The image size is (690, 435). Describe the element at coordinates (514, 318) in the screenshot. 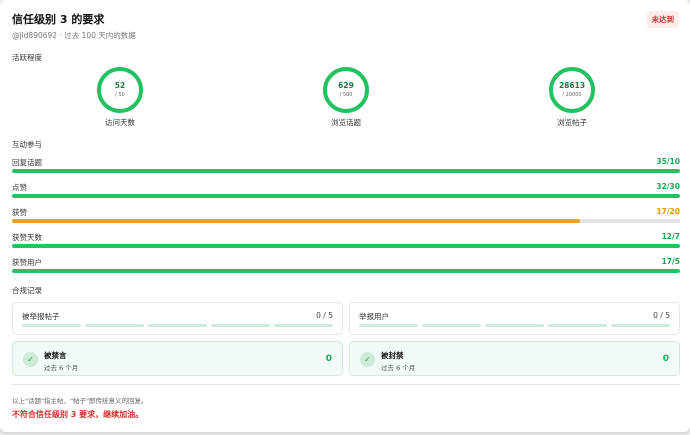

I see `flagged-users-box: 举报用户 0 / 5` at that location.